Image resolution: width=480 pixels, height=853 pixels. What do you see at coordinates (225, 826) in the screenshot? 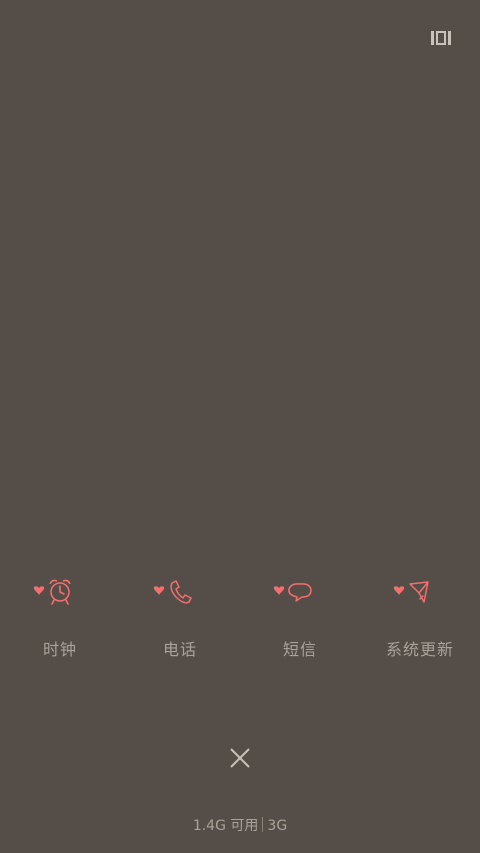
I see `available-memory: 1.4G 可用` at bounding box center [225, 826].